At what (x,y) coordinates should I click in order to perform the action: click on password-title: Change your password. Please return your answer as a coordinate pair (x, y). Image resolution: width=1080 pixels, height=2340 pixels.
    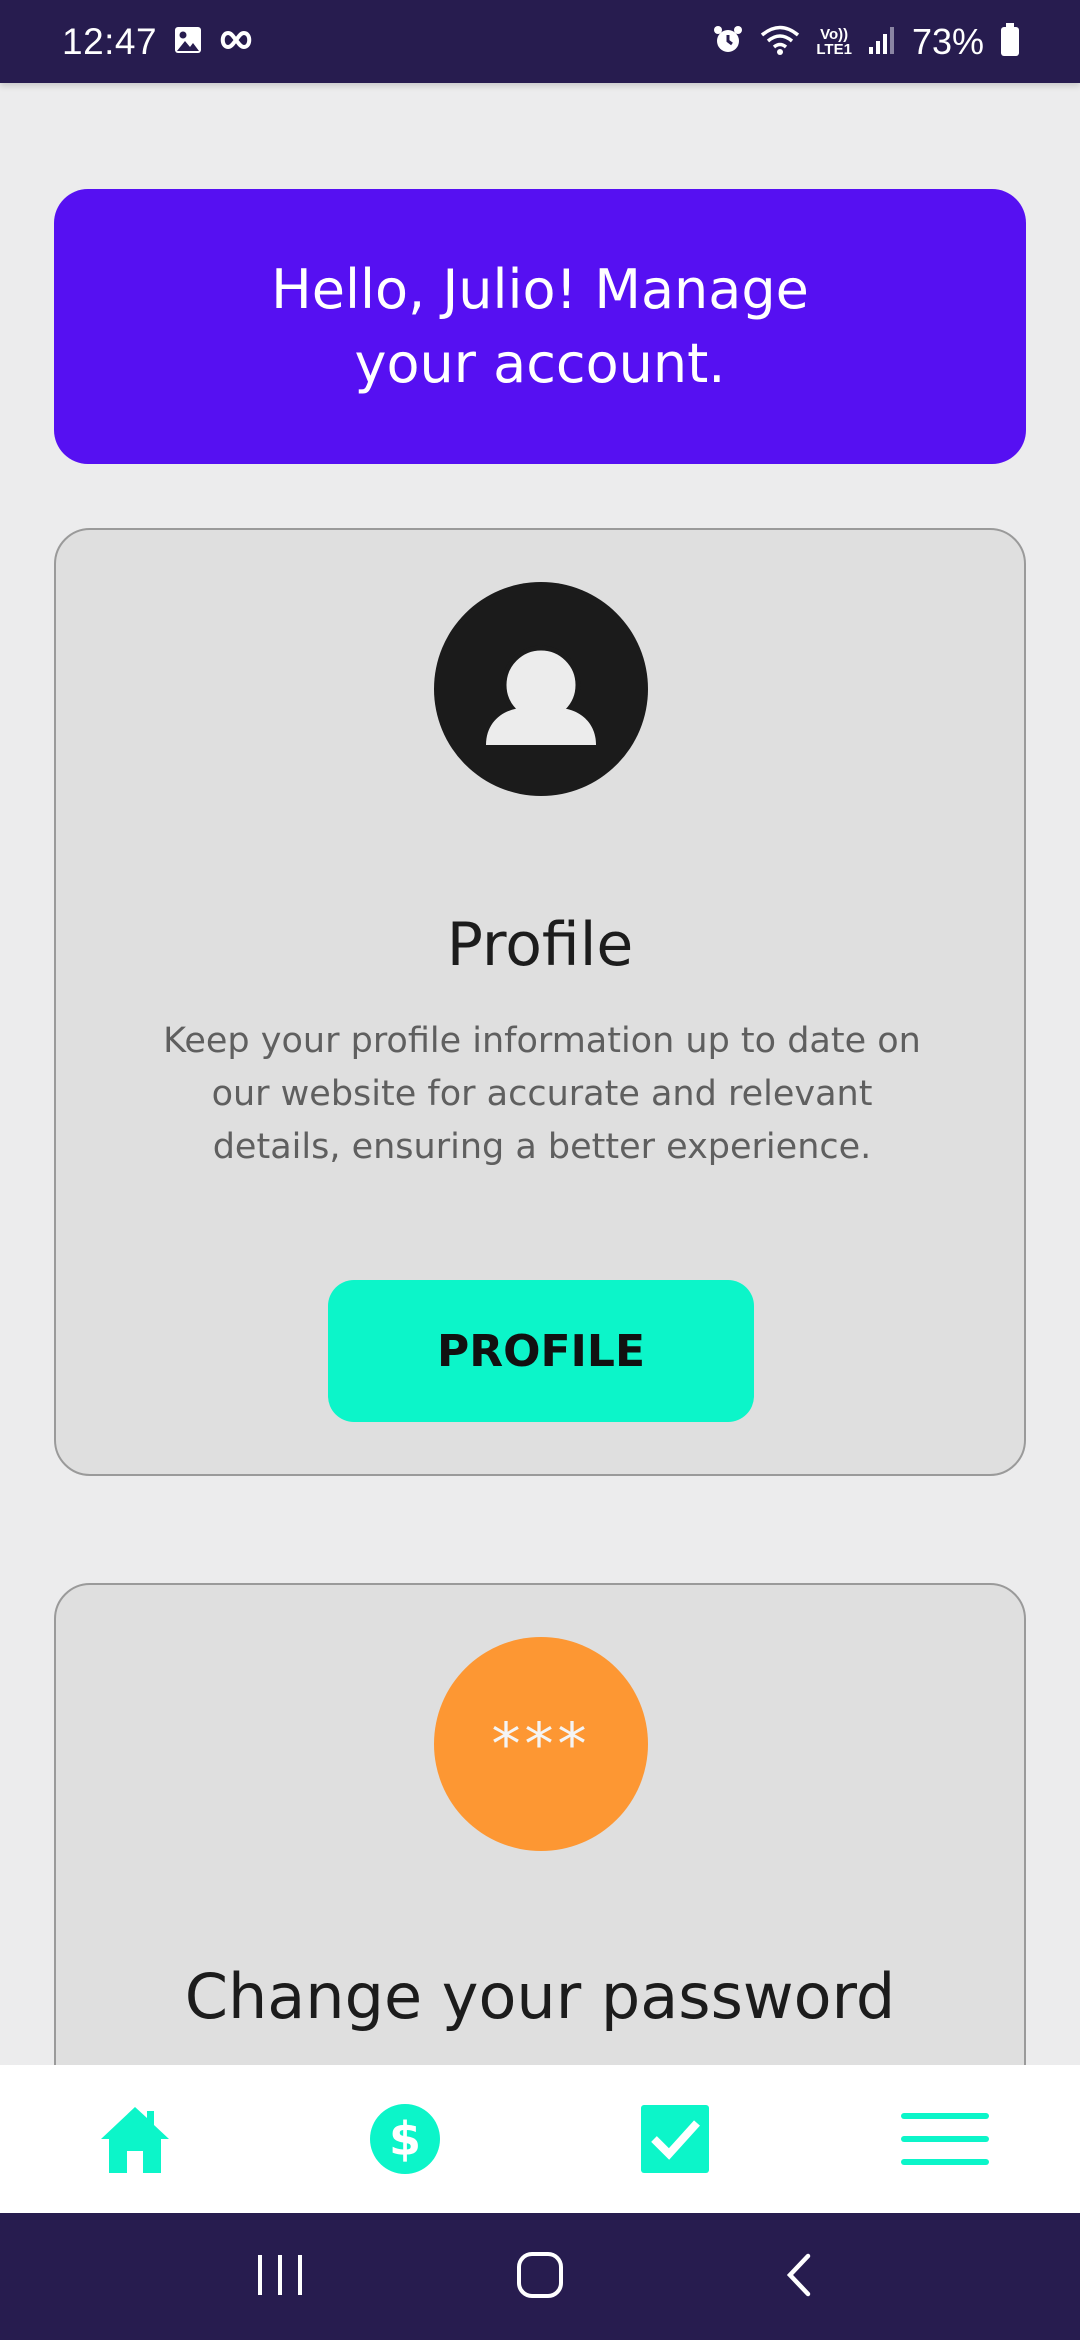
    Looking at the image, I should click on (540, 1996).